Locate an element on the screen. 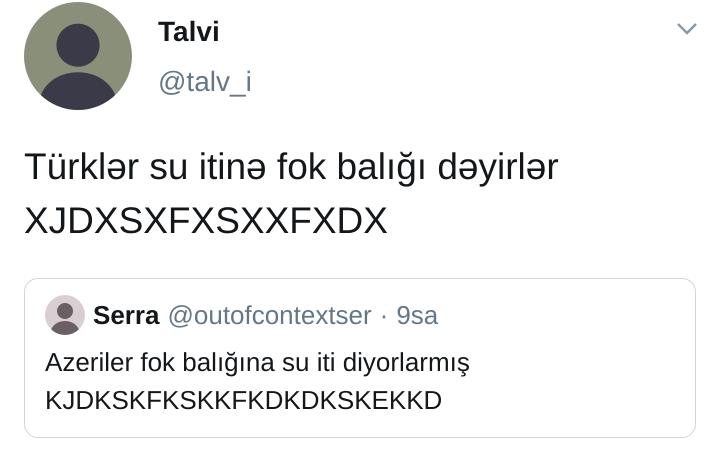 The height and width of the screenshot is (452, 720). tweet-text-line: Türklər su itinə fok balığı dəyirlər is located at coordinates (292, 167).